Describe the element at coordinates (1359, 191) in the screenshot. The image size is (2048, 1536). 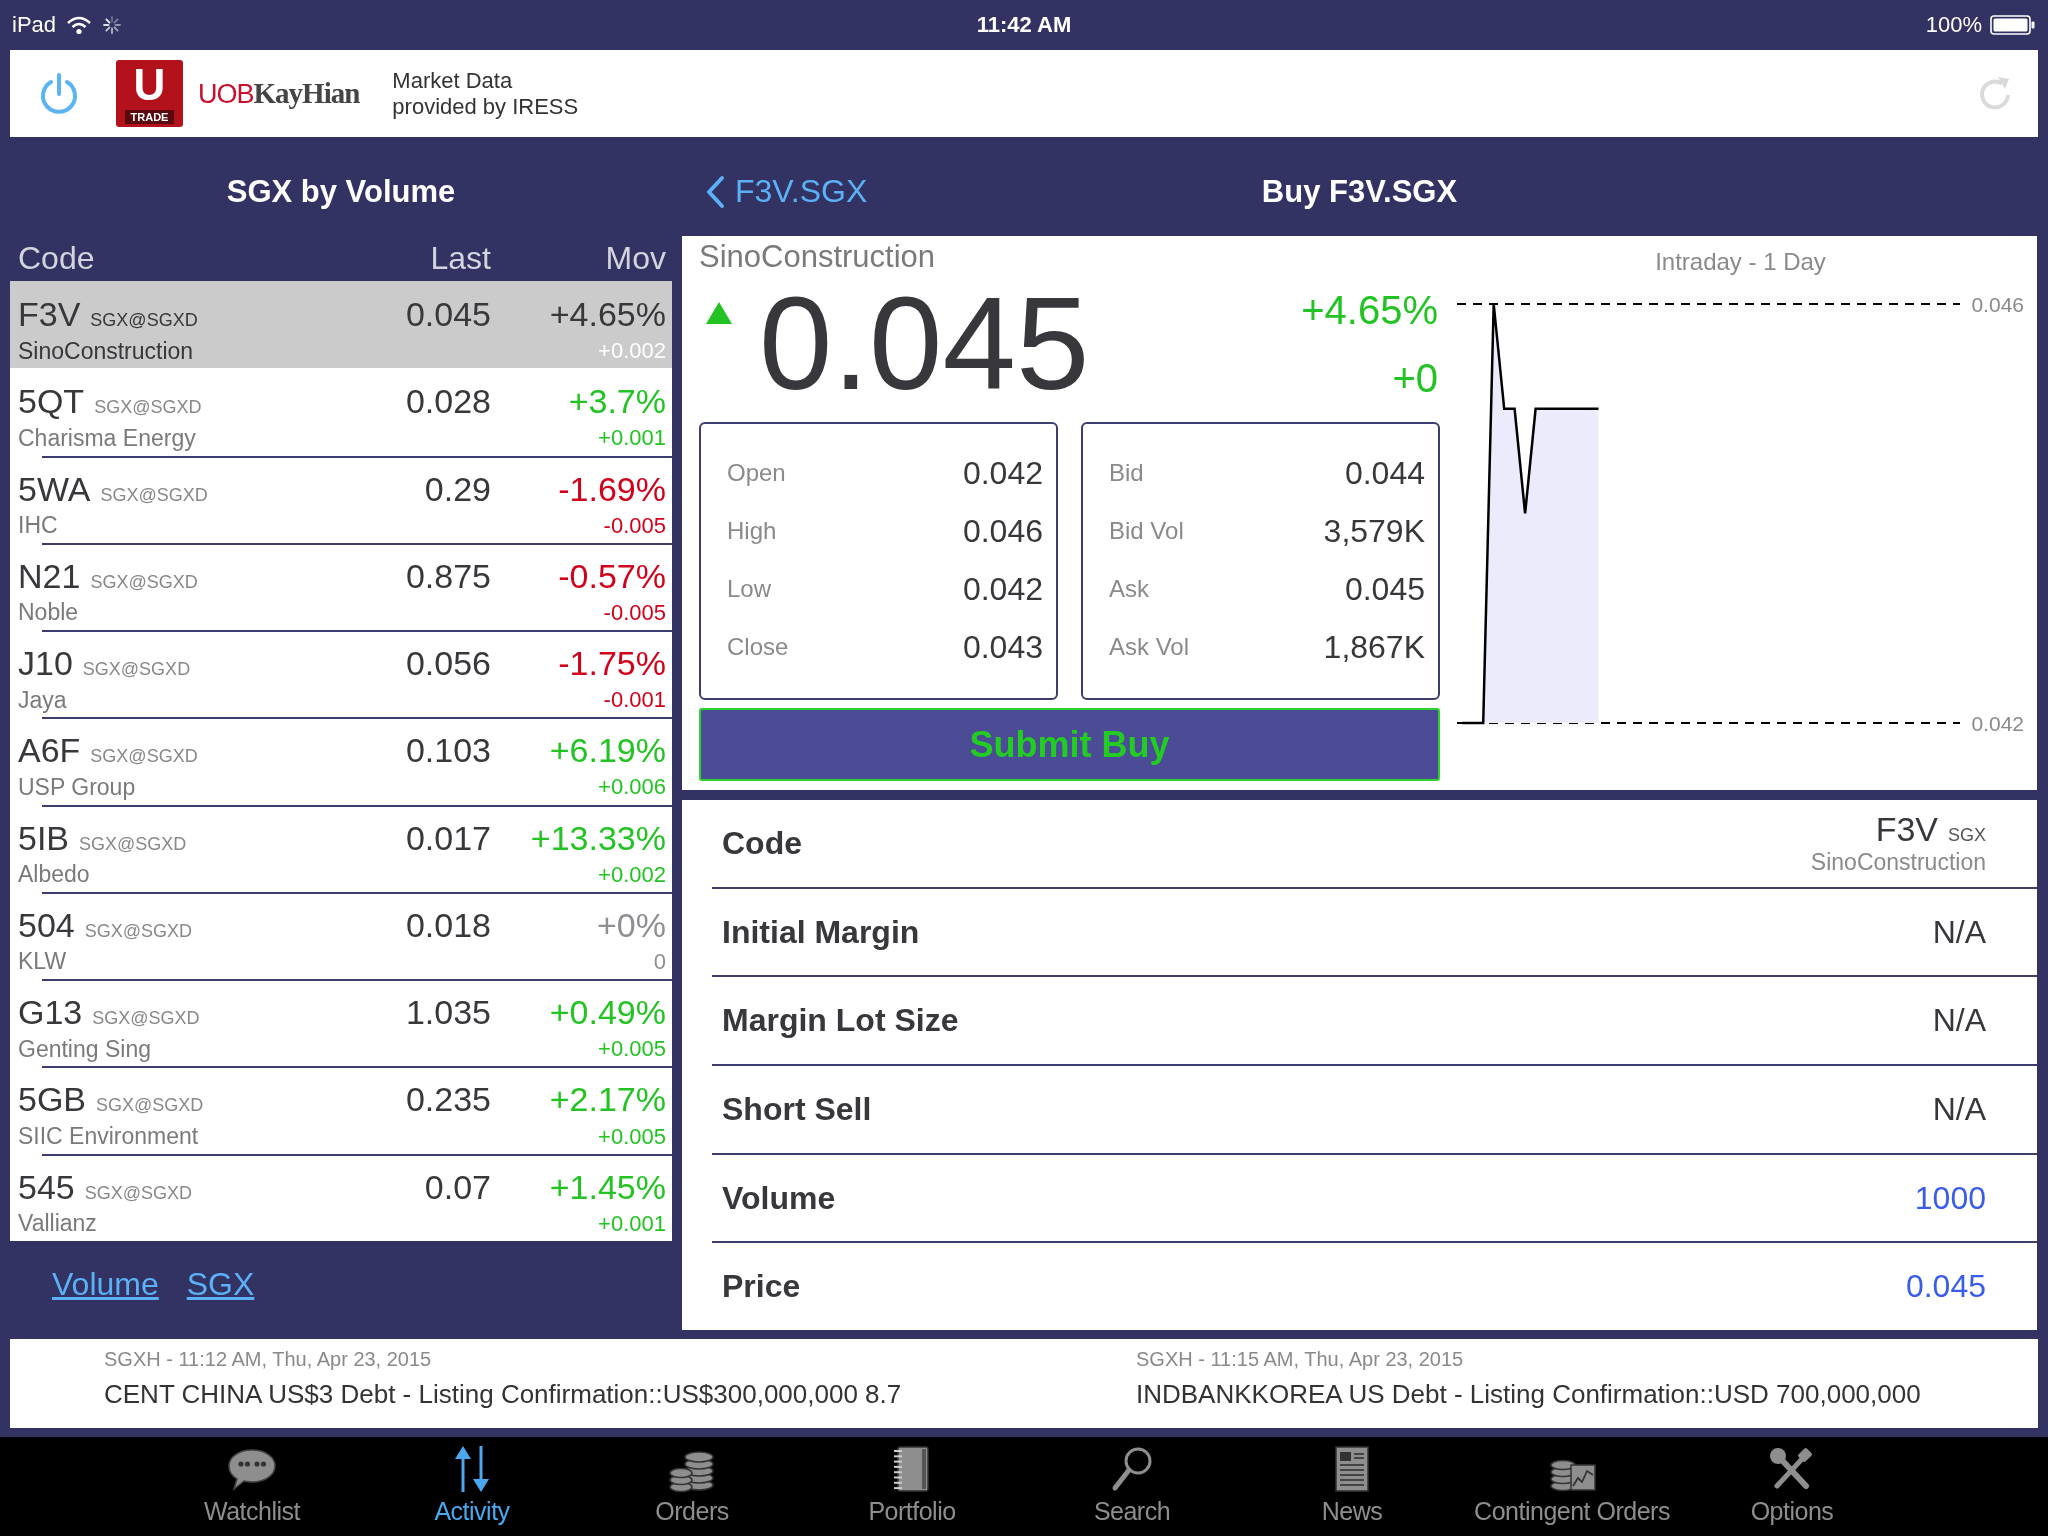
I see `pane-title: Buy F3V.SGX` at that location.